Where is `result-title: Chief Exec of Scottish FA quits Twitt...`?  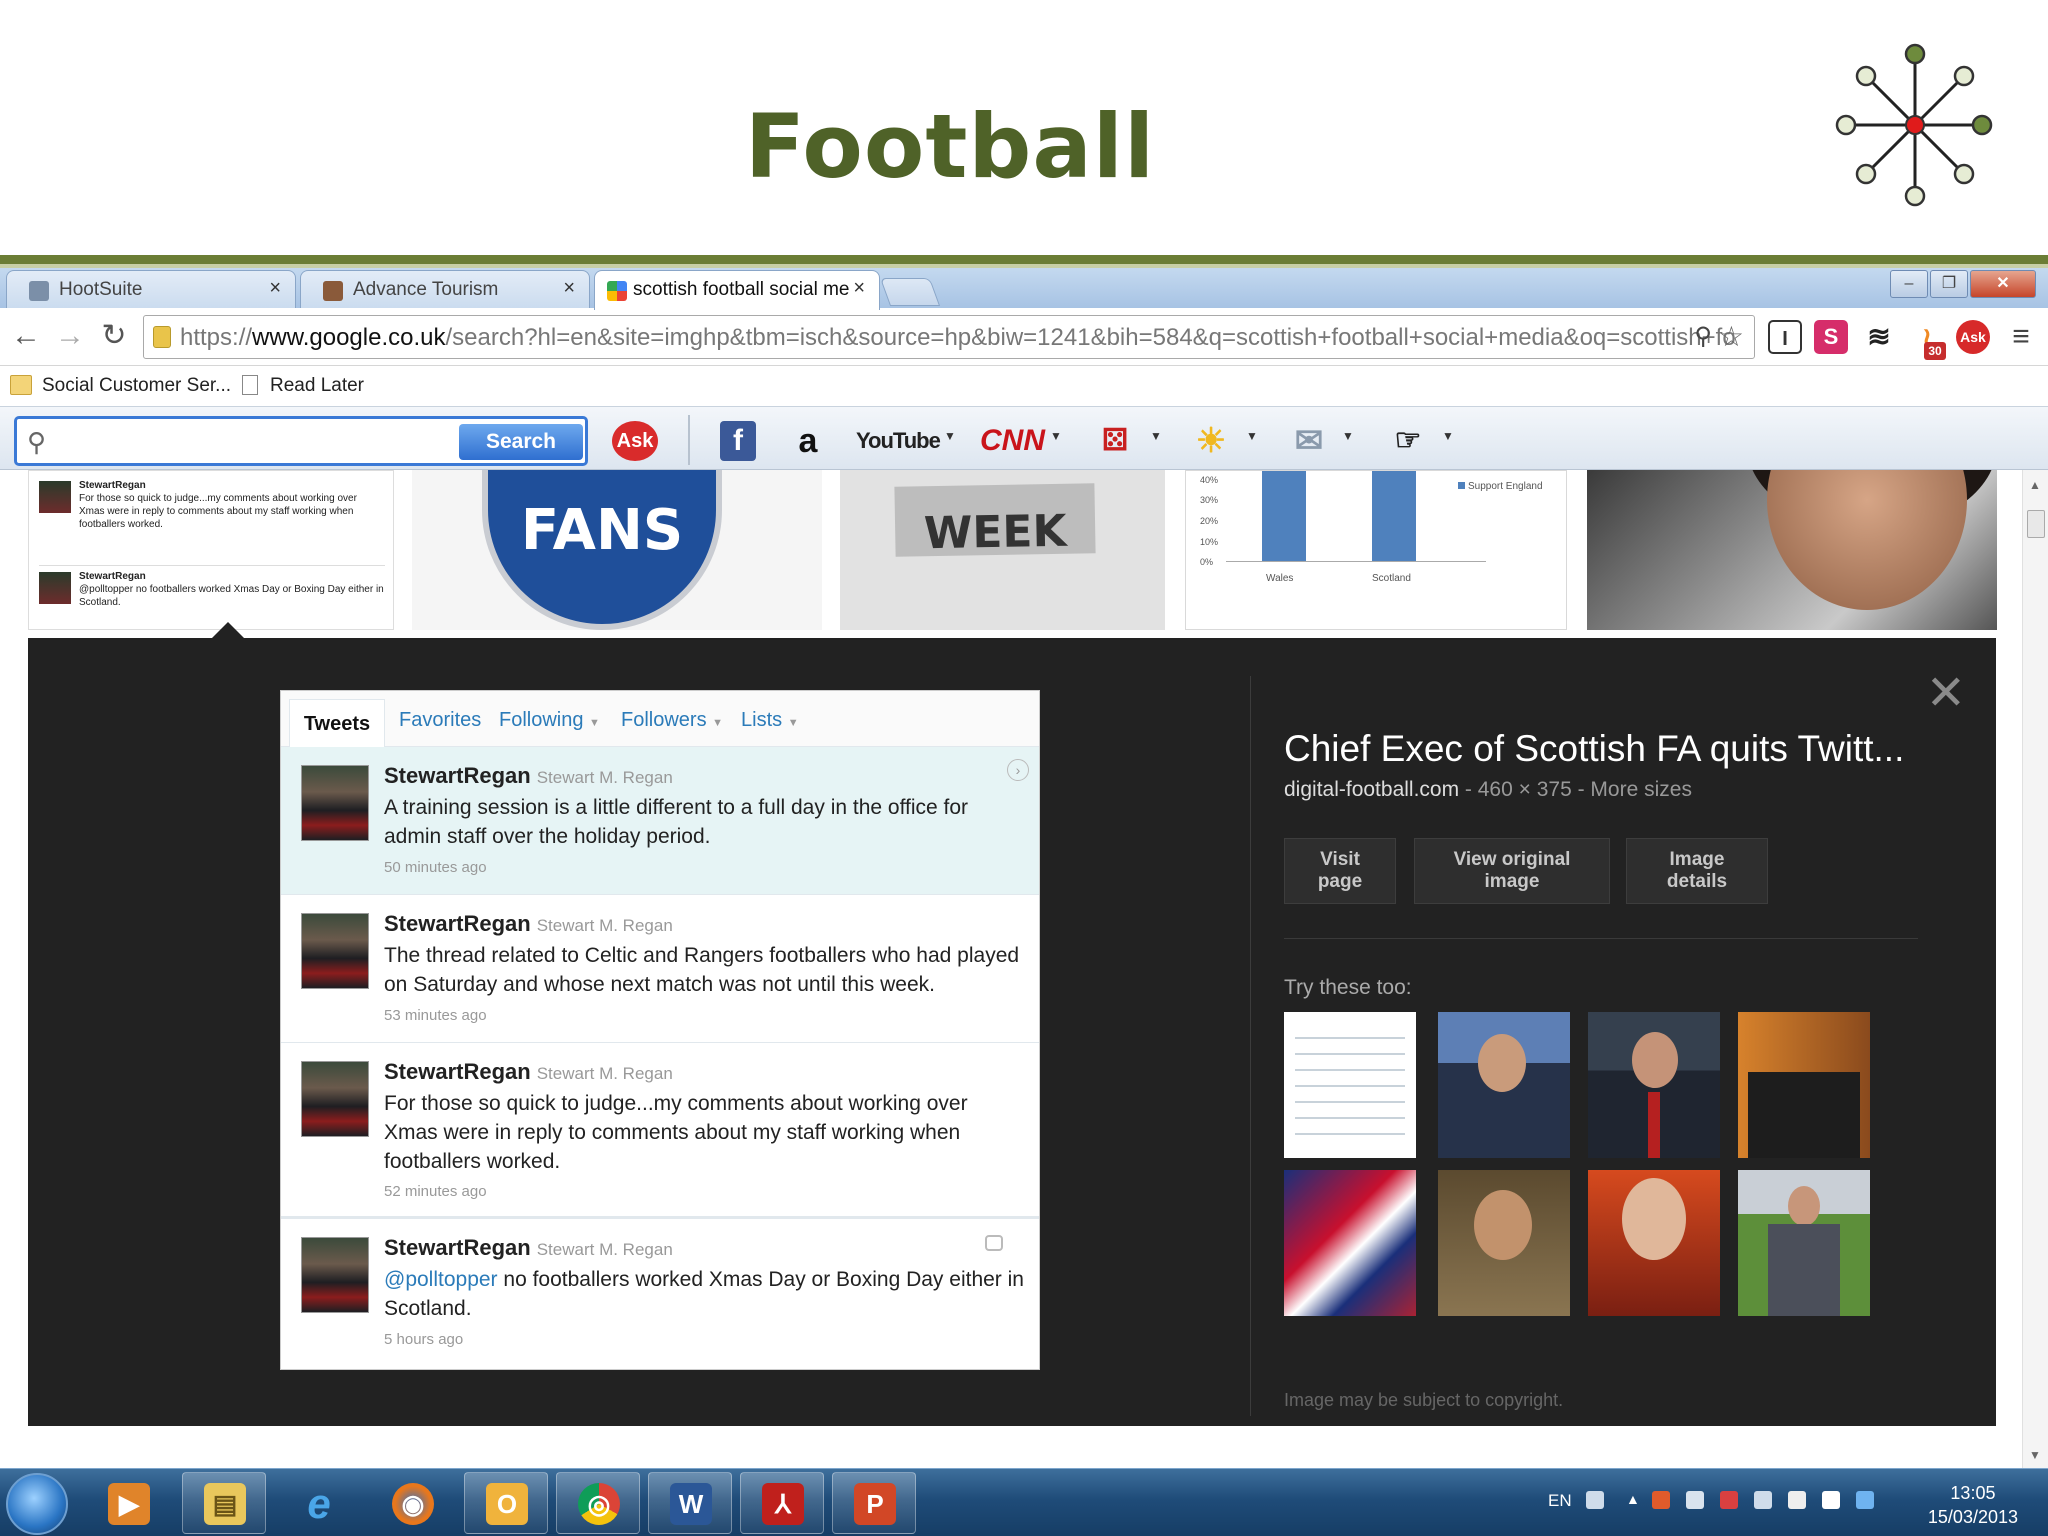 result-title: Chief Exec of Scottish FA quits Twitt... is located at coordinates (1594, 749).